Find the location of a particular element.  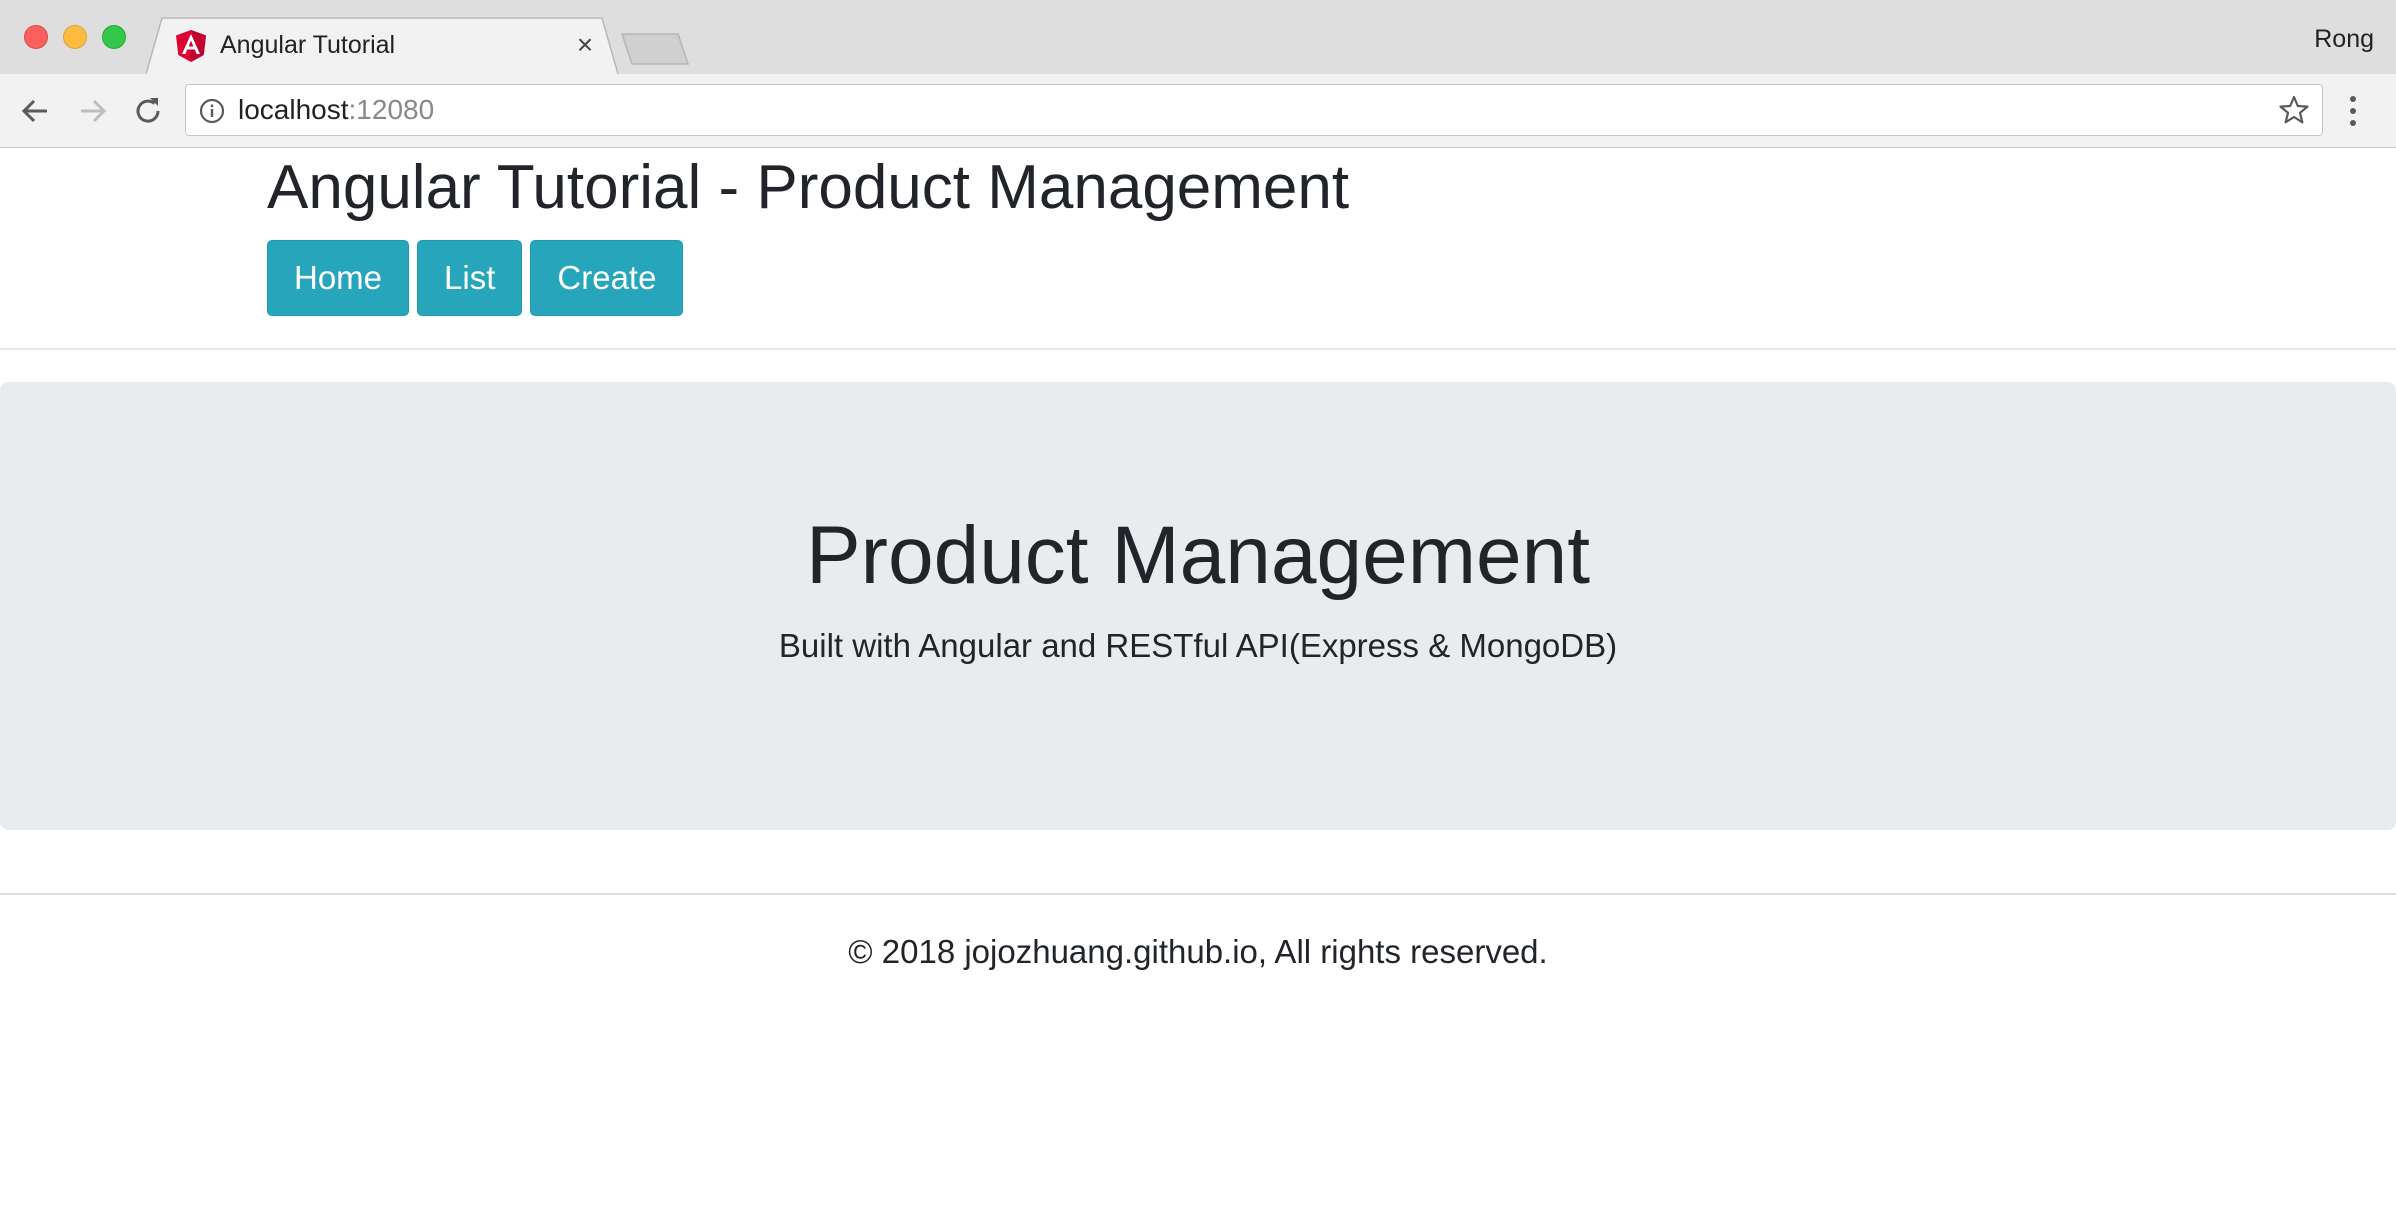

forward-arrow-icon is located at coordinates (92, 111).